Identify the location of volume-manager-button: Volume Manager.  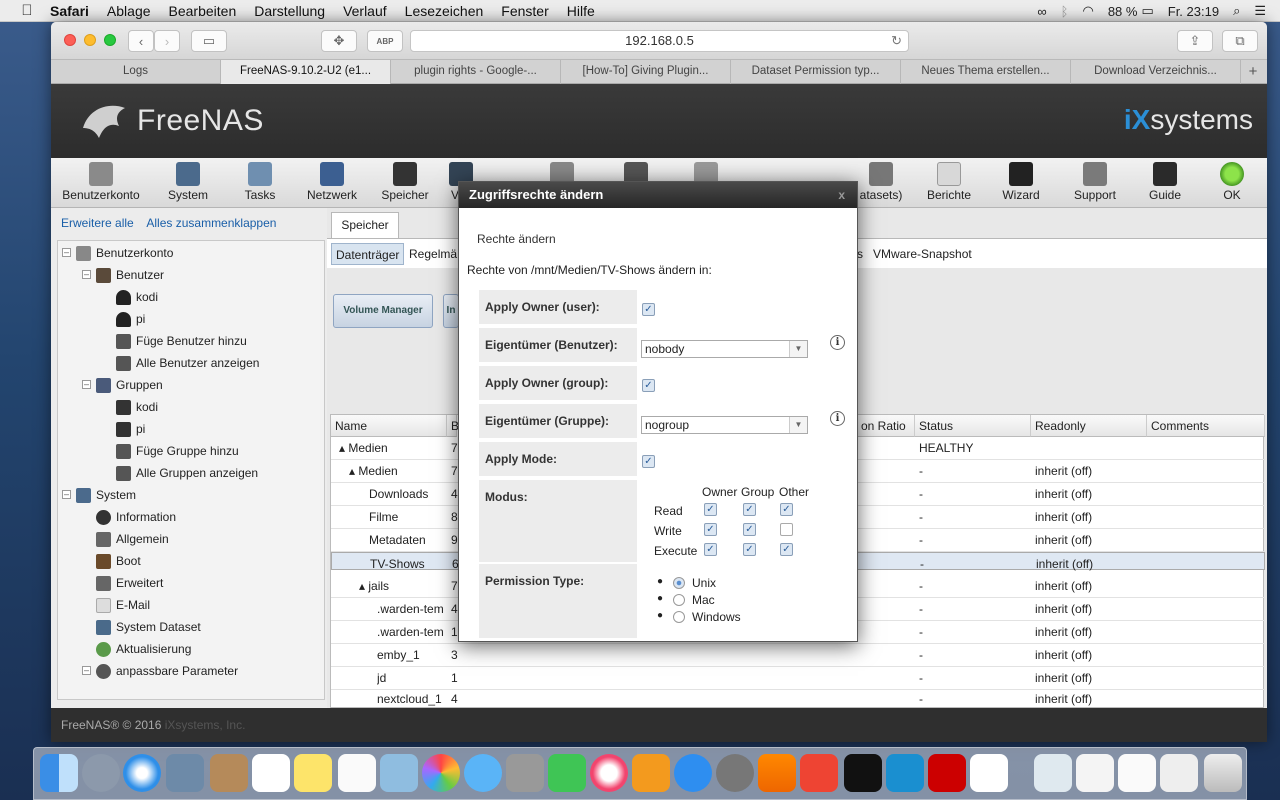
(383, 311).